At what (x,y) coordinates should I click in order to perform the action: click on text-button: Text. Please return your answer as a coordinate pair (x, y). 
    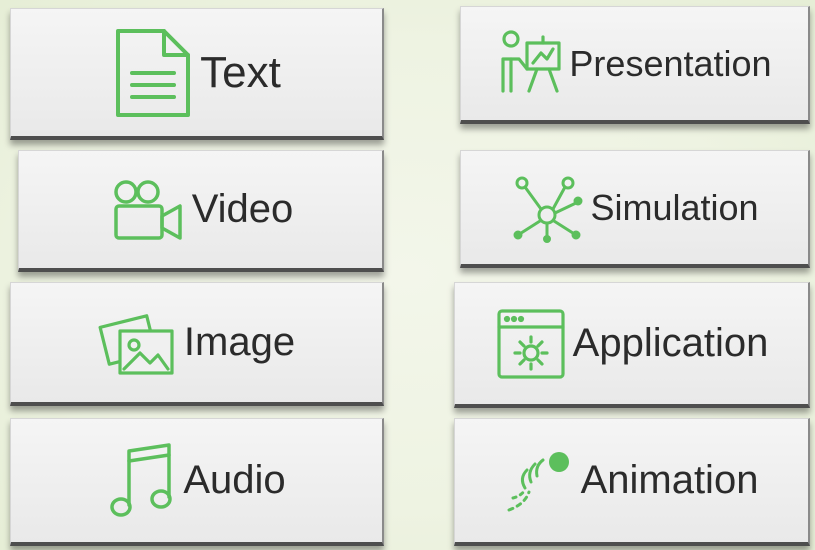
    Looking at the image, I should click on (197, 74).